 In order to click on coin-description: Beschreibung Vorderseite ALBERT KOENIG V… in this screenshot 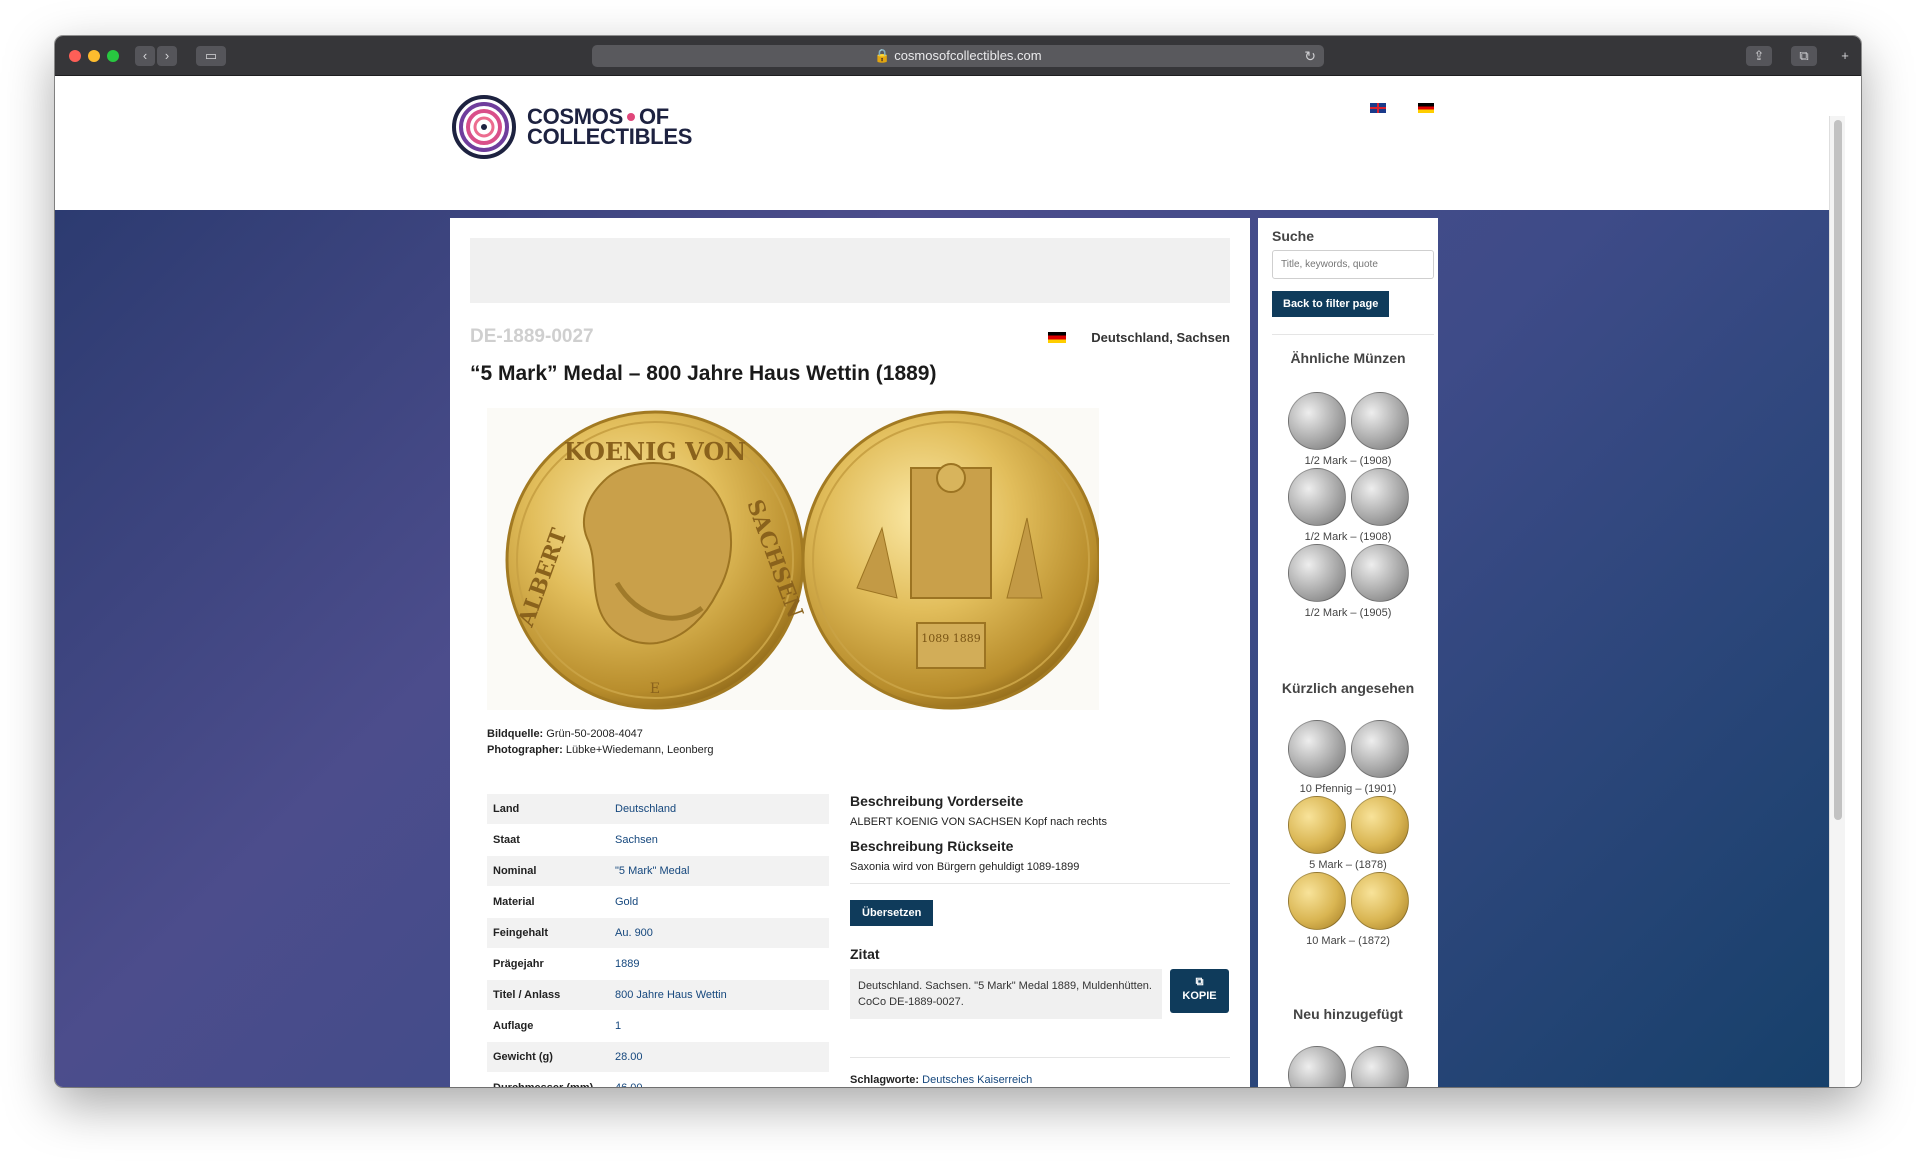, I will do `click(1040, 939)`.